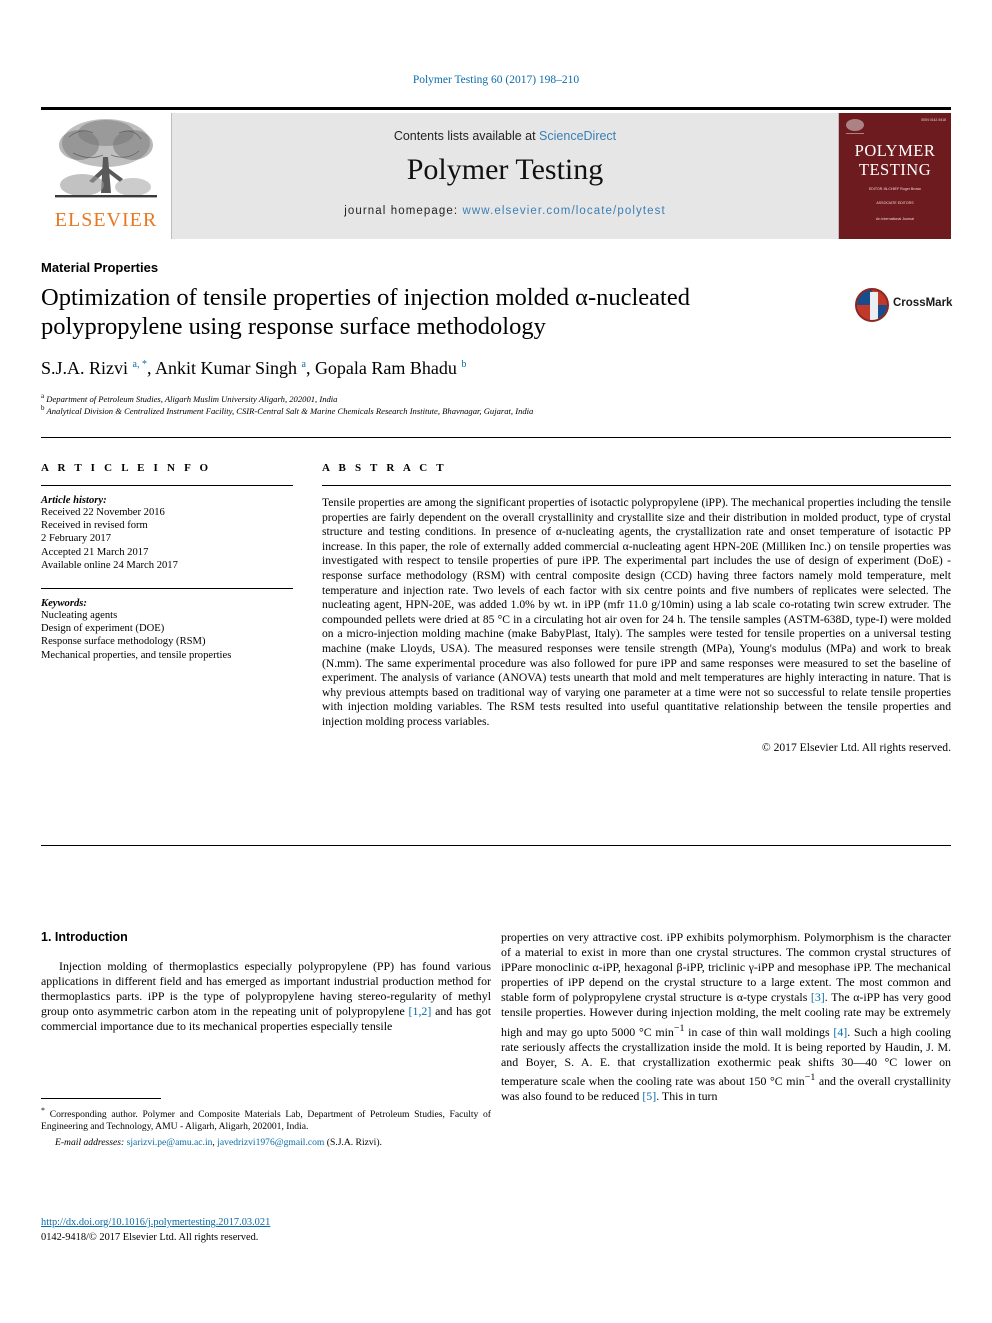  What do you see at coordinates (94, 526) in the screenshot?
I see `history-item: Received in revised form` at bounding box center [94, 526].